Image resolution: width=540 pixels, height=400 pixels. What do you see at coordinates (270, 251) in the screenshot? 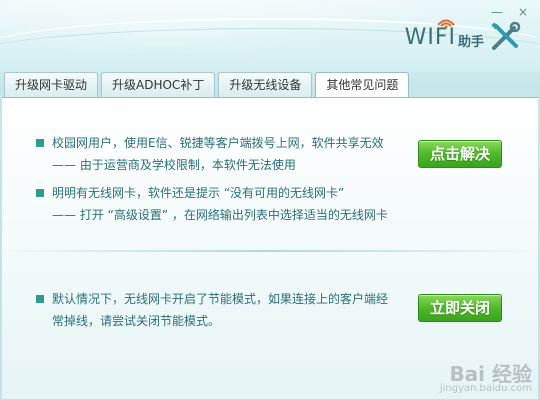
I see `section-divider` at bounding box center [270, 251].